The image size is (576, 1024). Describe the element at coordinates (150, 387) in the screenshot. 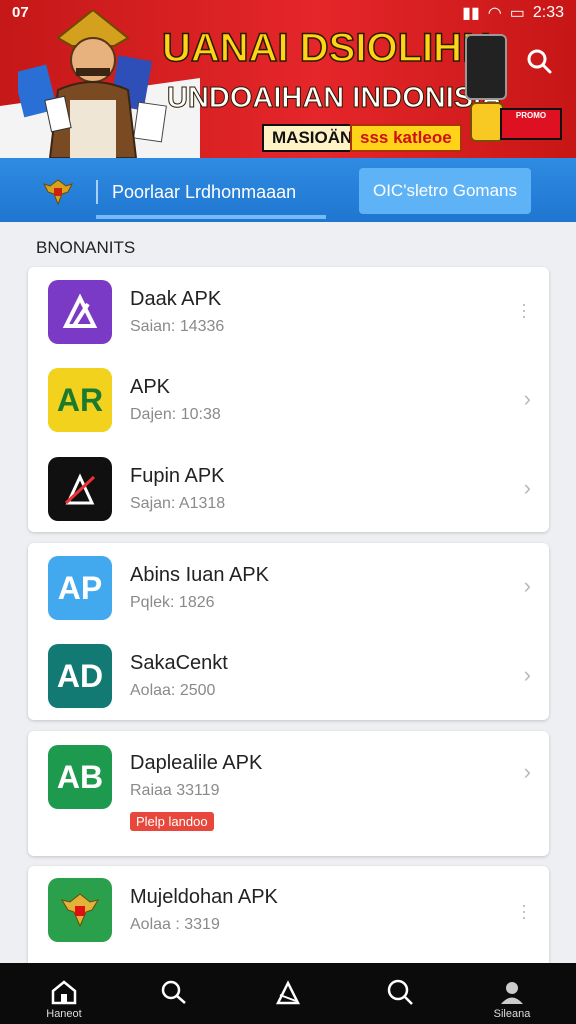

I see `app-name: APK` at that location.